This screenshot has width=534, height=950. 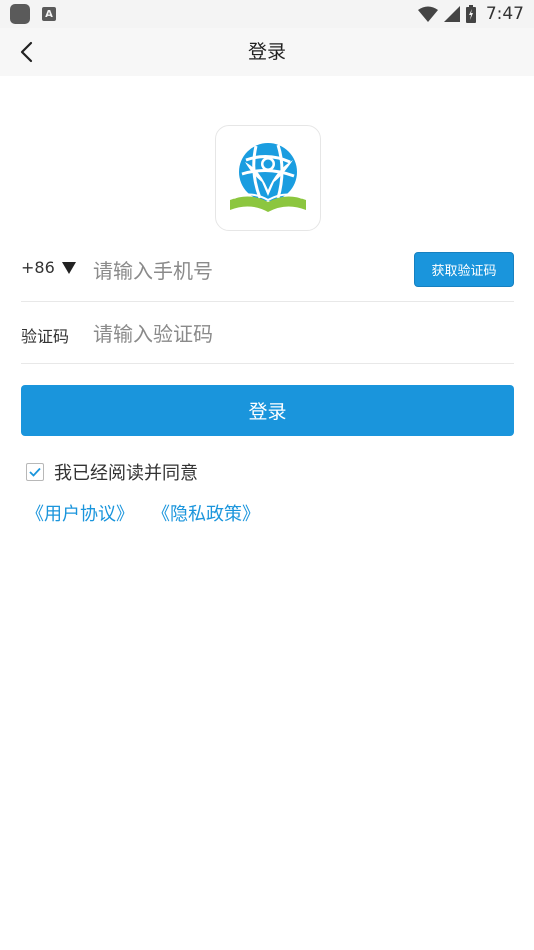 I want to click on back-button, so click(x=26, y=52).